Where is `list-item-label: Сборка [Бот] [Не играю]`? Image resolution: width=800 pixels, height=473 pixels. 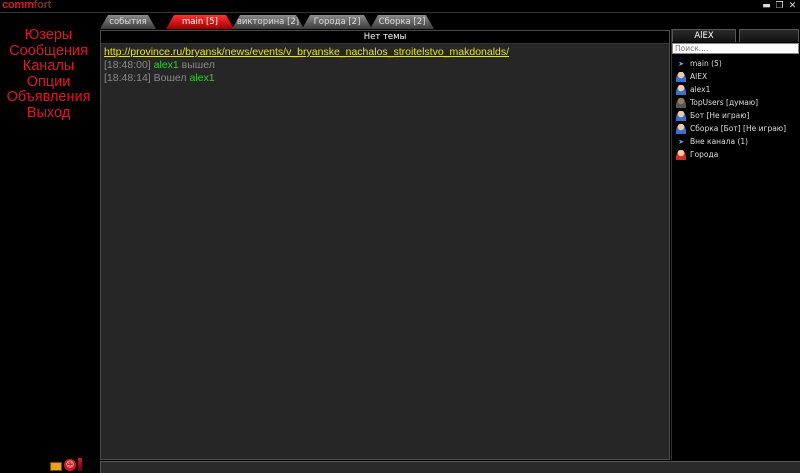 list-item-label: Сборка [Бот] [Не играю] is located at coordinates (738, 128).